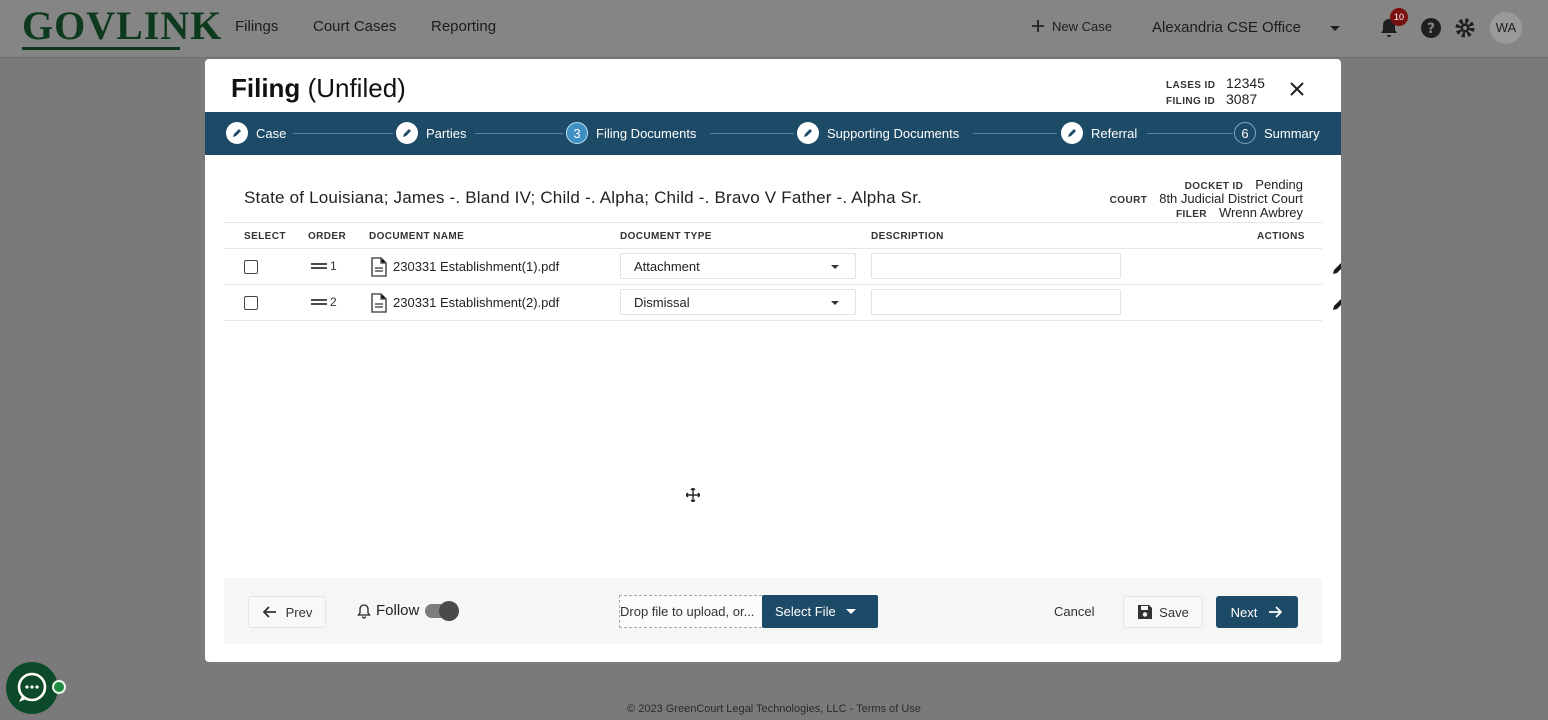 This screenshot has height=720, width=1548. I want to click on step-parties: Parties, so click(431, 133).